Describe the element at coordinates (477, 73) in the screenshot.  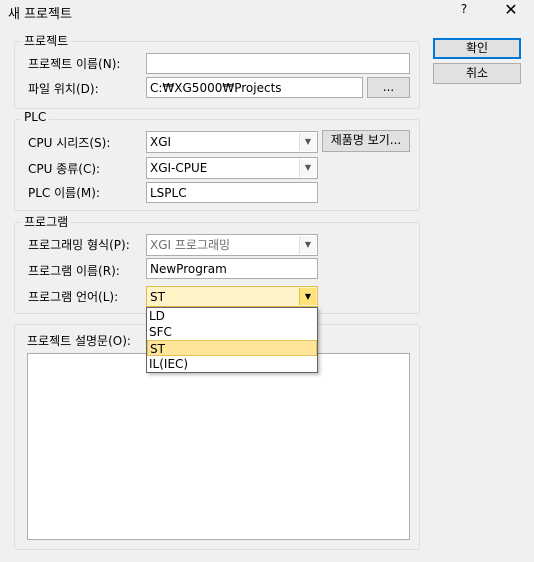
I see `cancel-button: 취소` at that location.